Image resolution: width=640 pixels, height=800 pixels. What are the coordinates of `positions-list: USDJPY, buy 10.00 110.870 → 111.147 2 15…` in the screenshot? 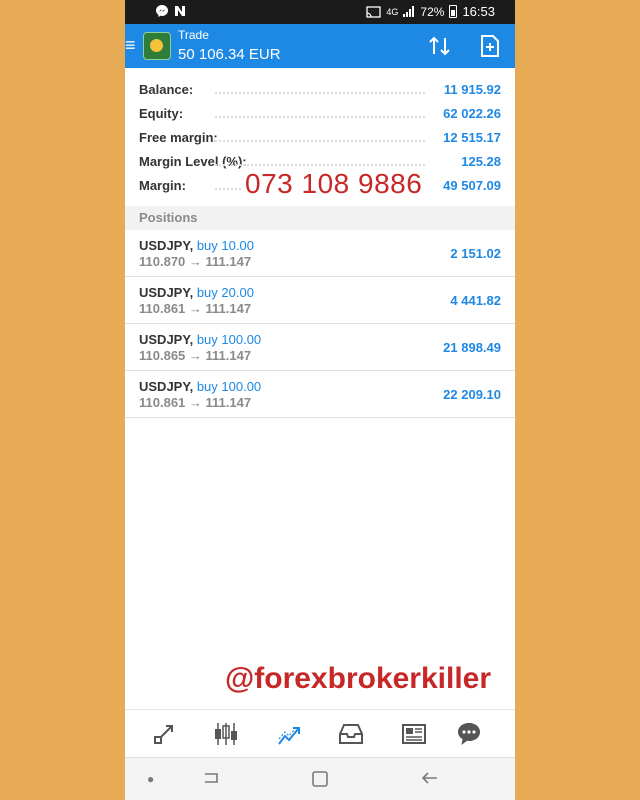 It's located at (320, 324).